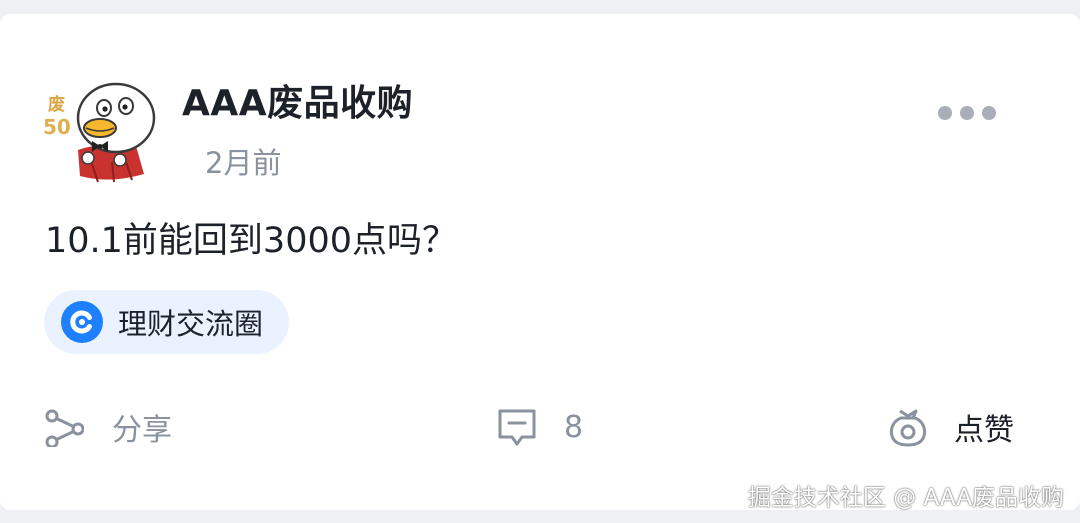 This screenshot has height=523, width=1080. What do you see at coordinates (243, 163) in the screenshot?
I see `post-time: 2月前` at bounding box center [243, 163].